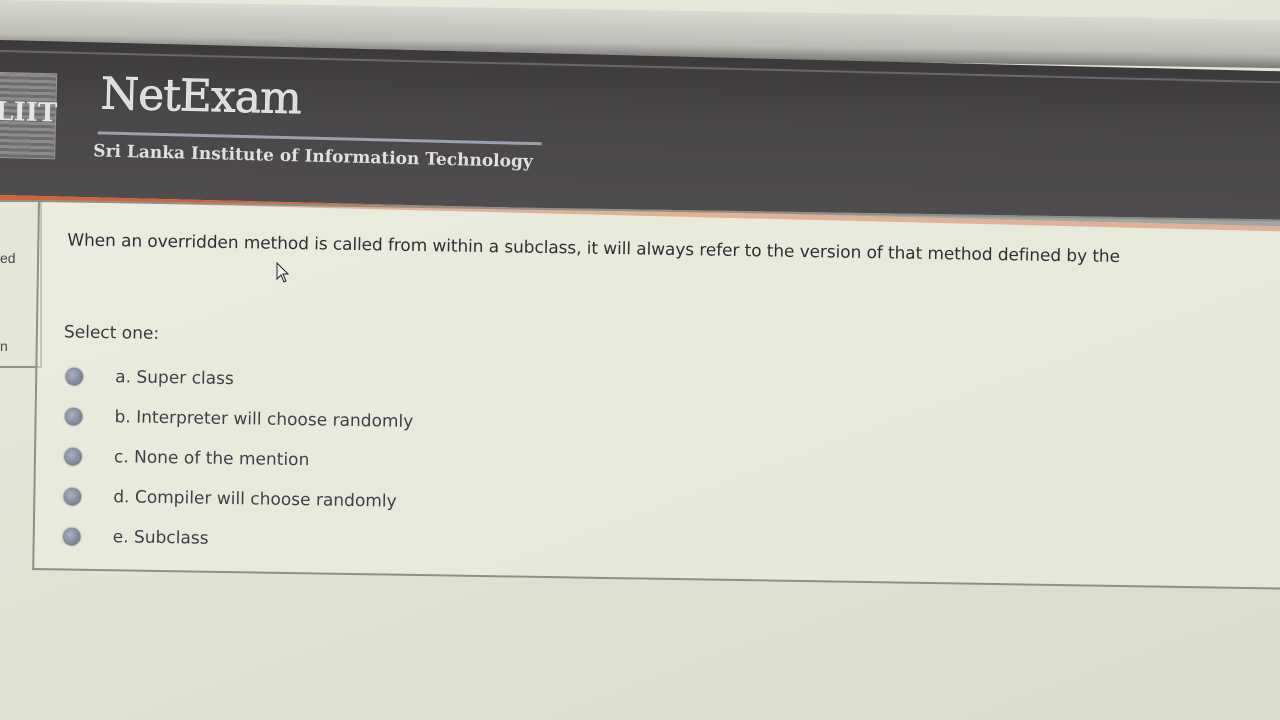  Describe the element at coordinates (255, 499) in the screenshot. I see `answer-option-label: d. Compiler will choose randomly` at that location.